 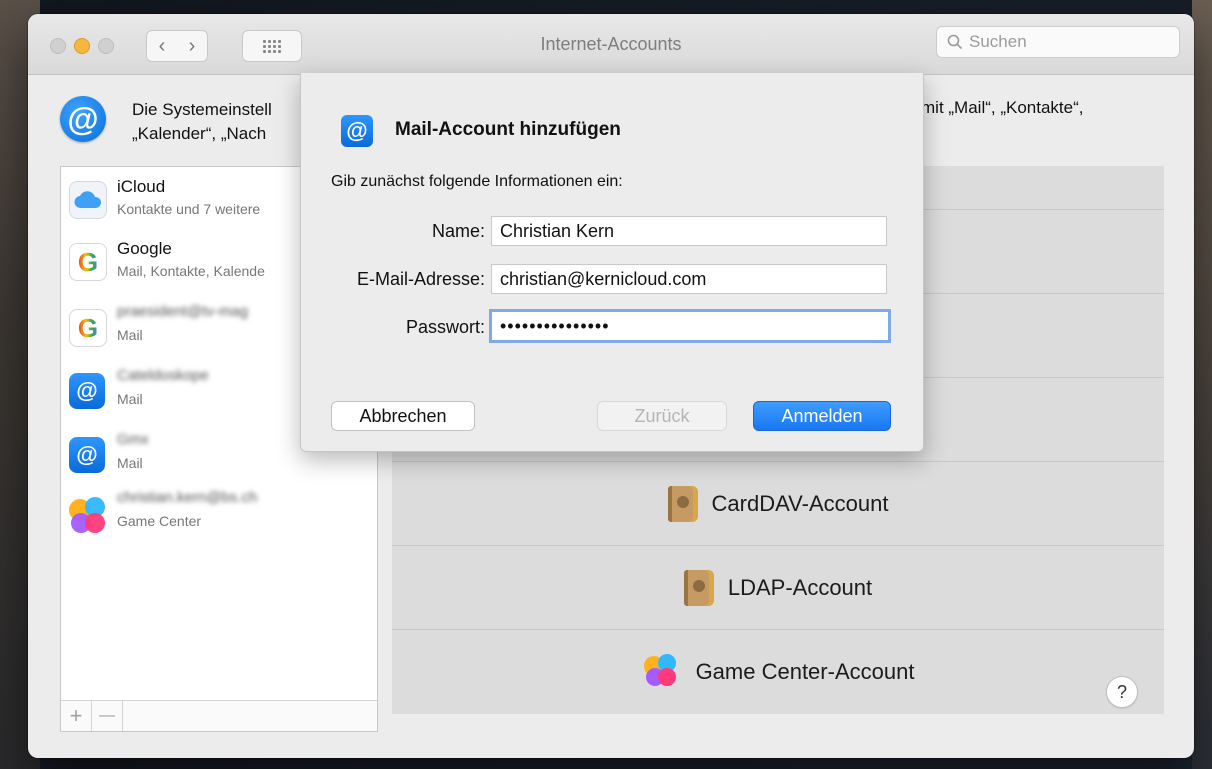 I want to click on pane-description-right: mit „Mail“, „Kontakte“,, so click(x=1002, y=107).